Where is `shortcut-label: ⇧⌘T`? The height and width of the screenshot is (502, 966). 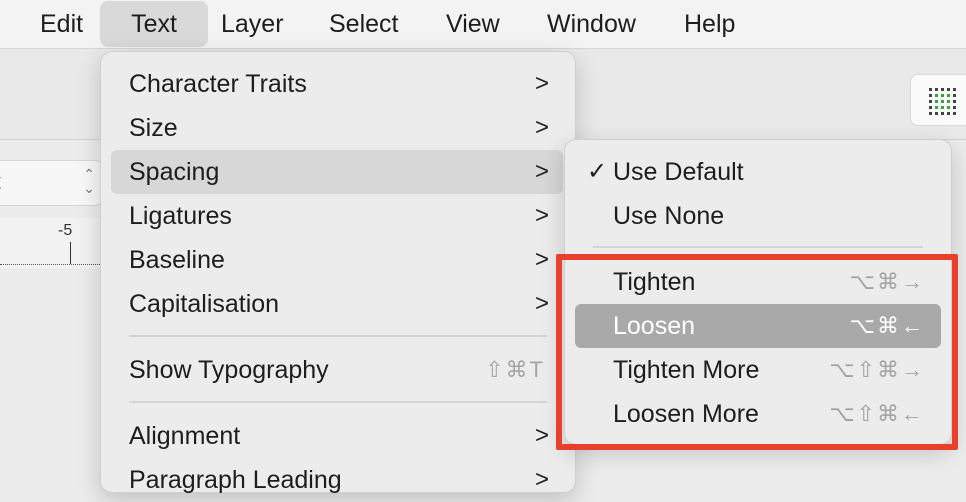
shortcut-label: ⇧⌘T is located at coordinates (515, 369).